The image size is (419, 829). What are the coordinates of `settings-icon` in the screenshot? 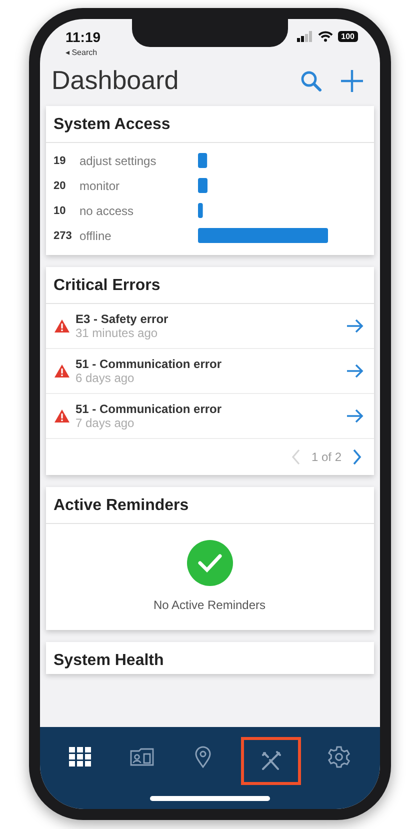 It's located at (339, 757).